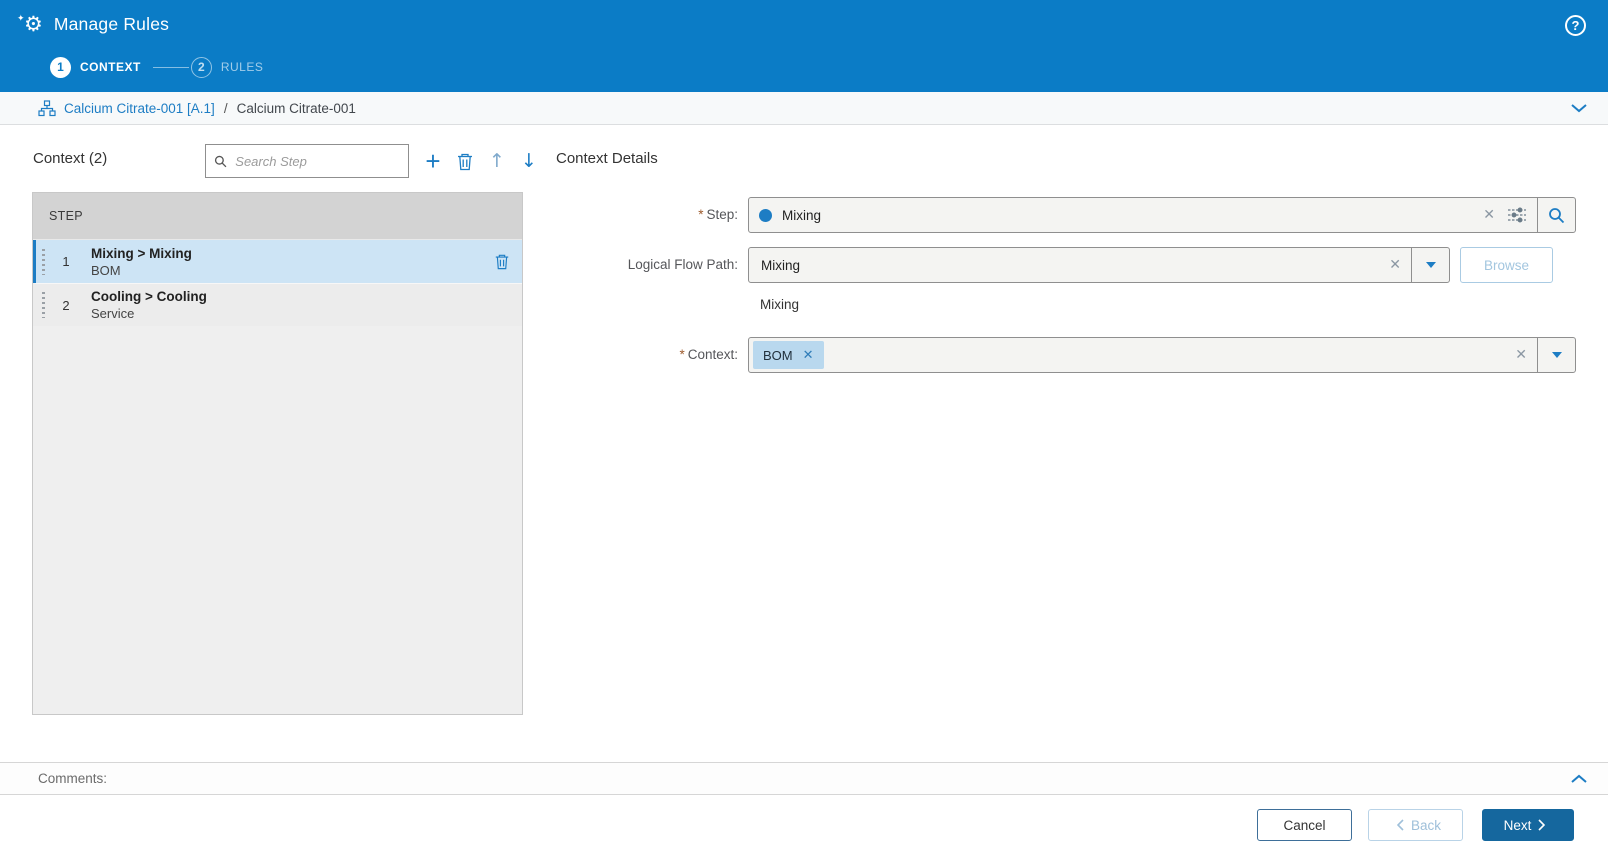 The width and height of the screenshot is (1608, 856). Describe the element at coordinates (296, 108) in the screenshot. I see `breadcrumb-current: Calcium Citrate-001` at that location.